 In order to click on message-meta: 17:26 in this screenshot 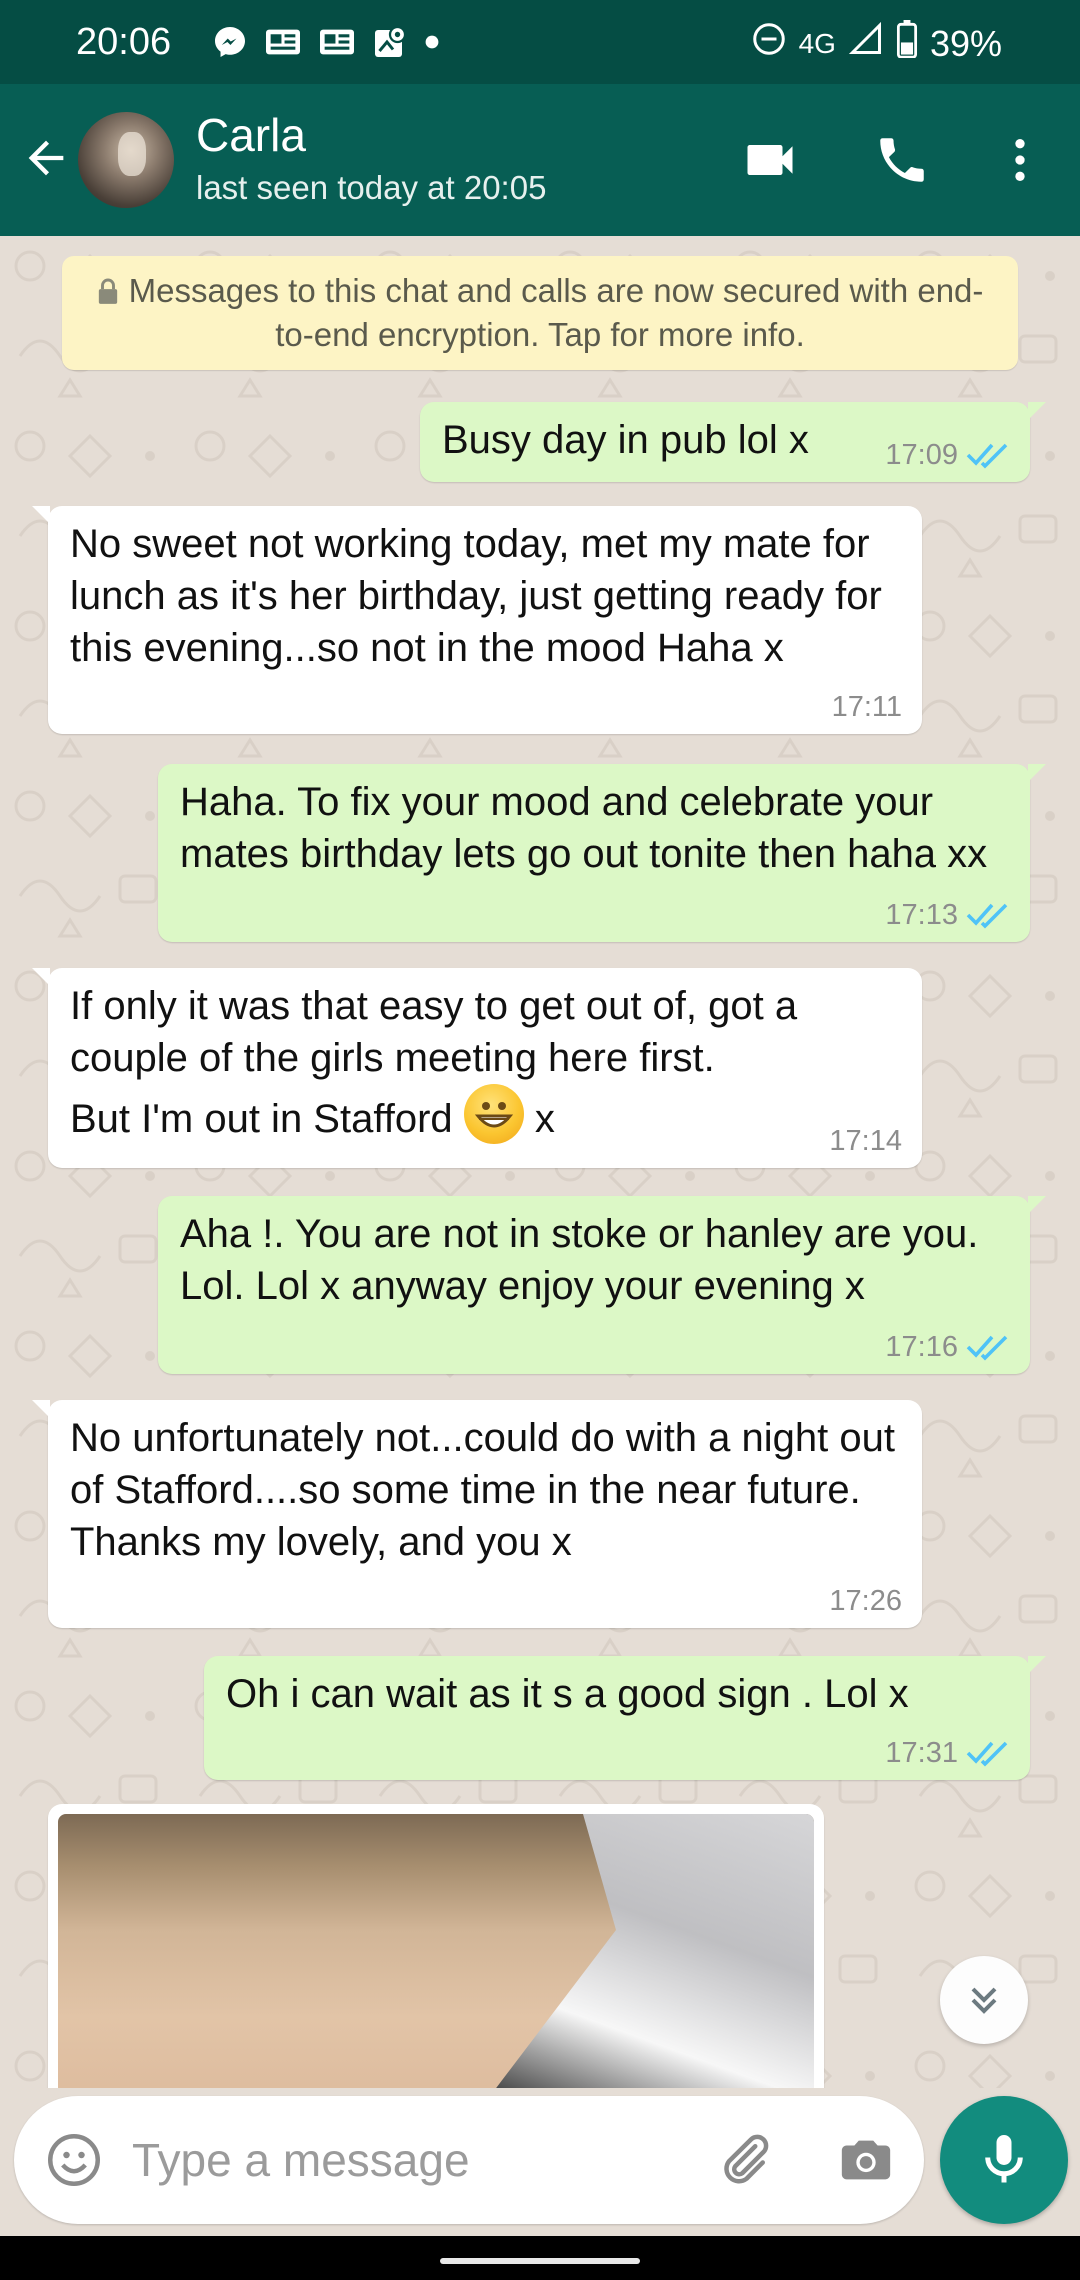, I will do `click(865, 1601)`.